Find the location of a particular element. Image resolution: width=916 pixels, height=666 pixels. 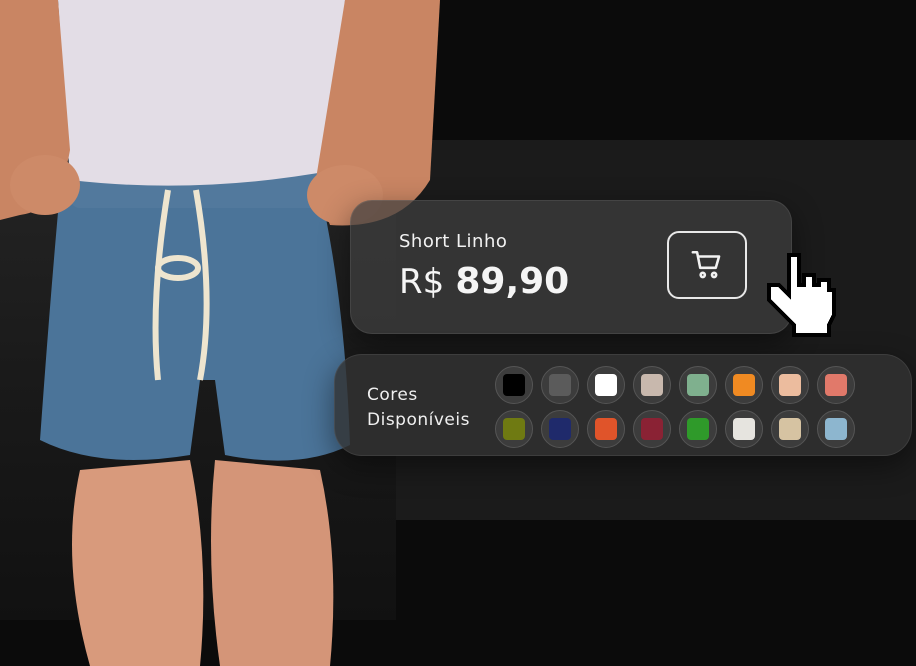

add-to-cart-button is located at coordinates (707, 265).